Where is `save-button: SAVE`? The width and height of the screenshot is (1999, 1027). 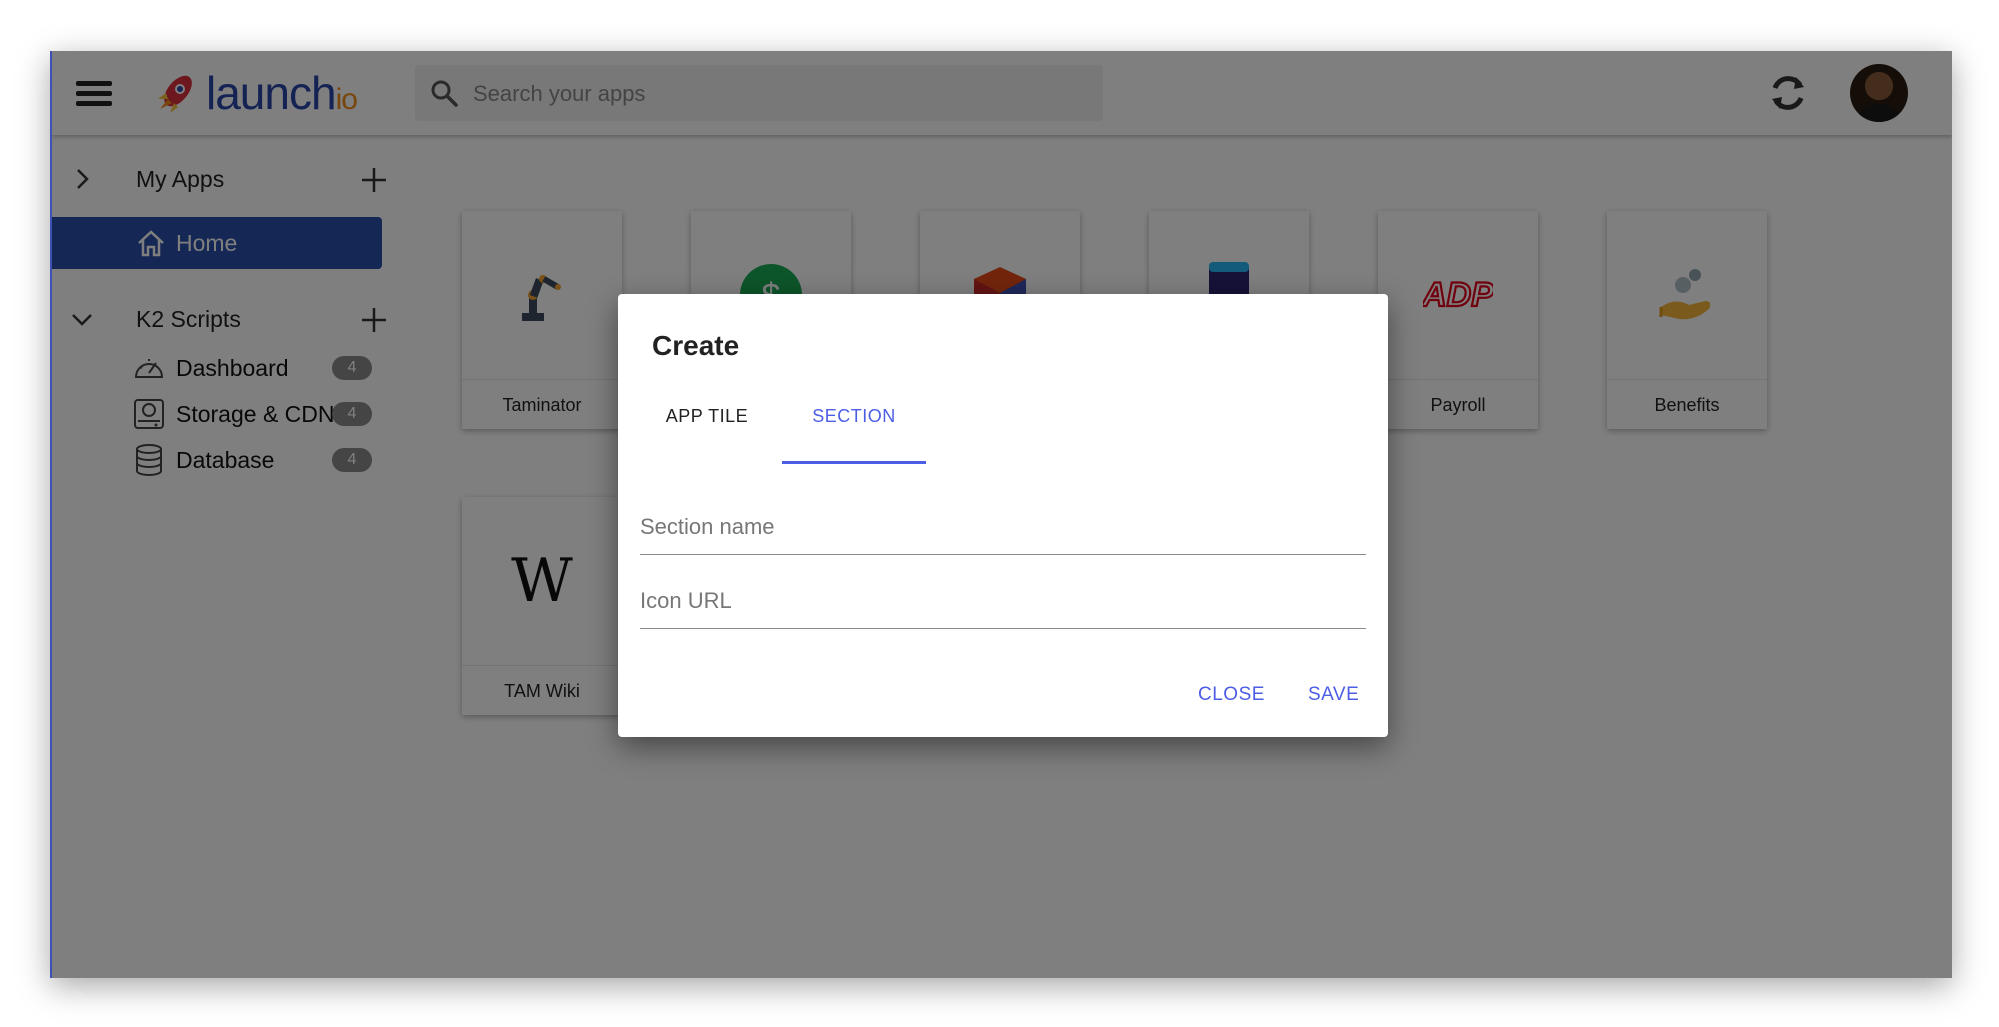 save-button: SAVE is located at coordinates (1333, 695).